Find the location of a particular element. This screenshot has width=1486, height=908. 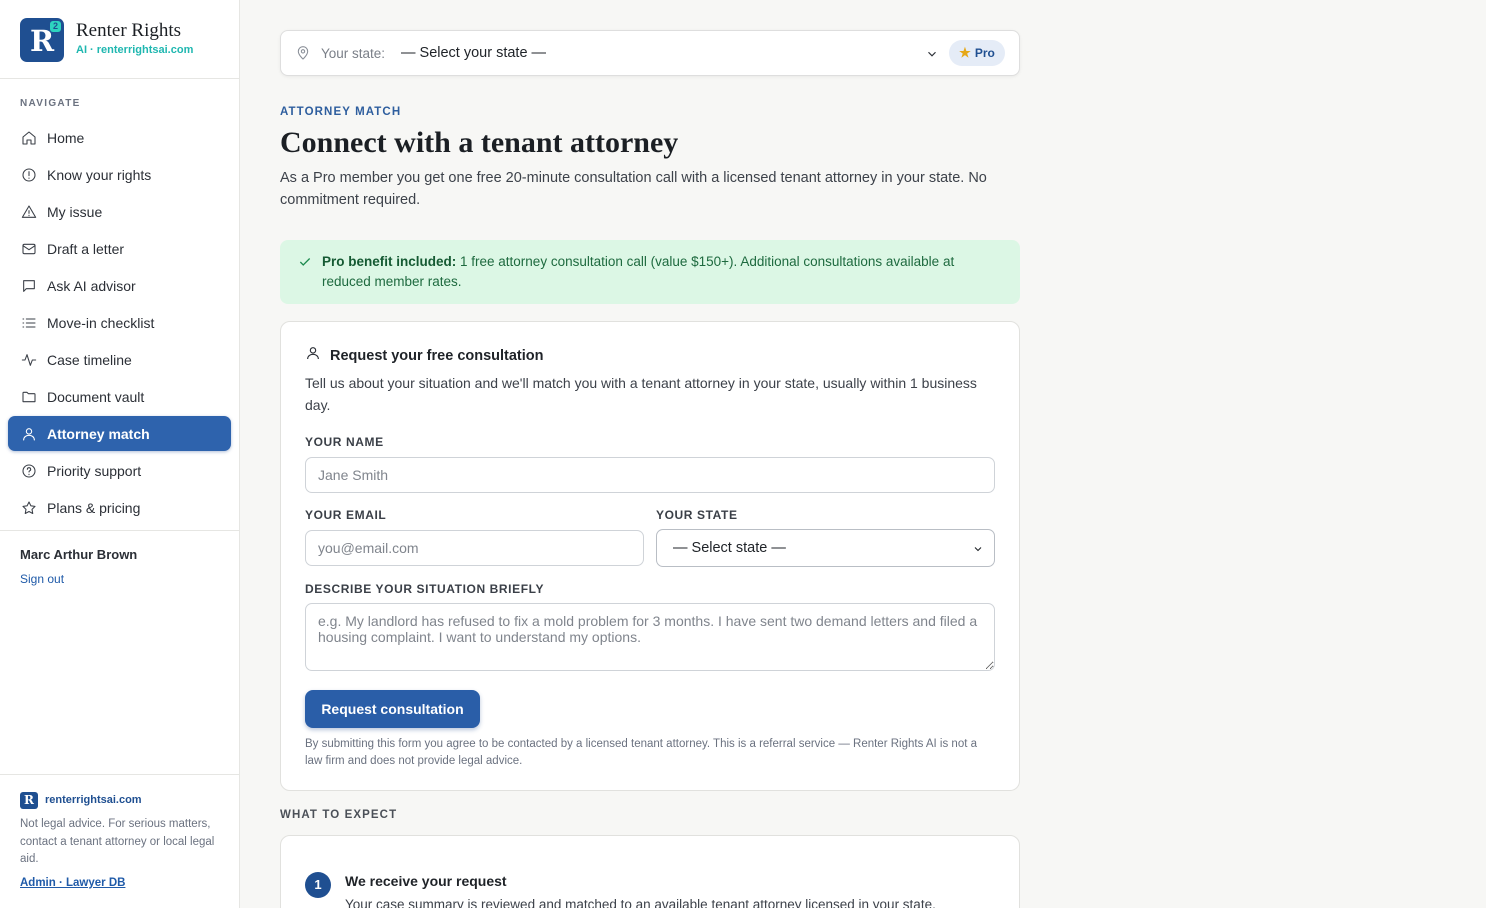

star-icon is located at coordinates (28, 507).